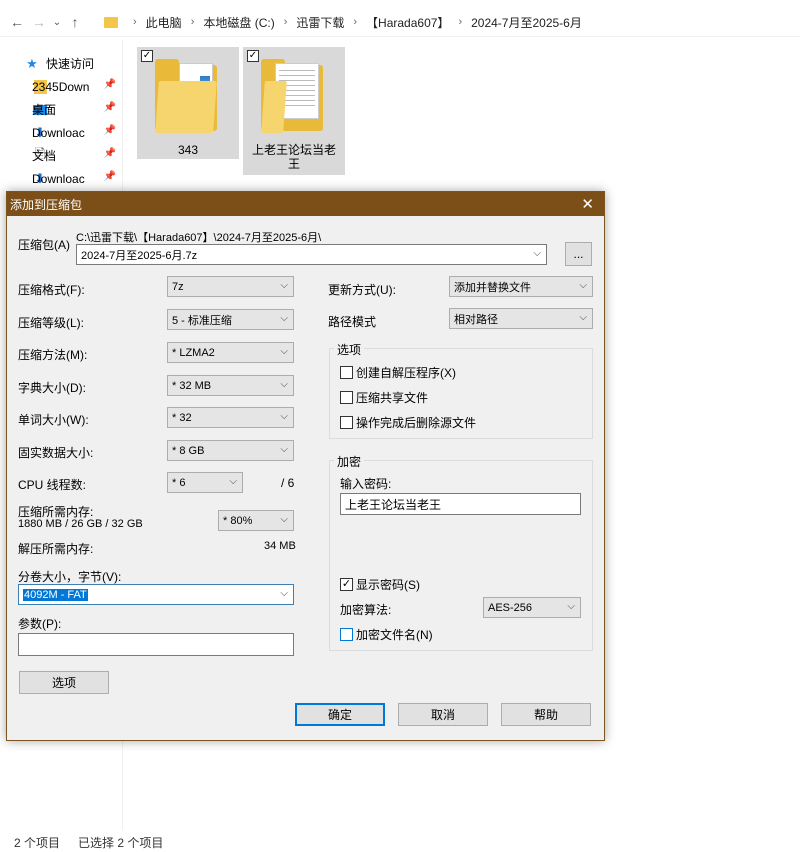 The height and width of the screenshot is (852, 800). I want to click on memory-detail: 1880 MB / 26 GB / 32 GB, so click(80, 524).